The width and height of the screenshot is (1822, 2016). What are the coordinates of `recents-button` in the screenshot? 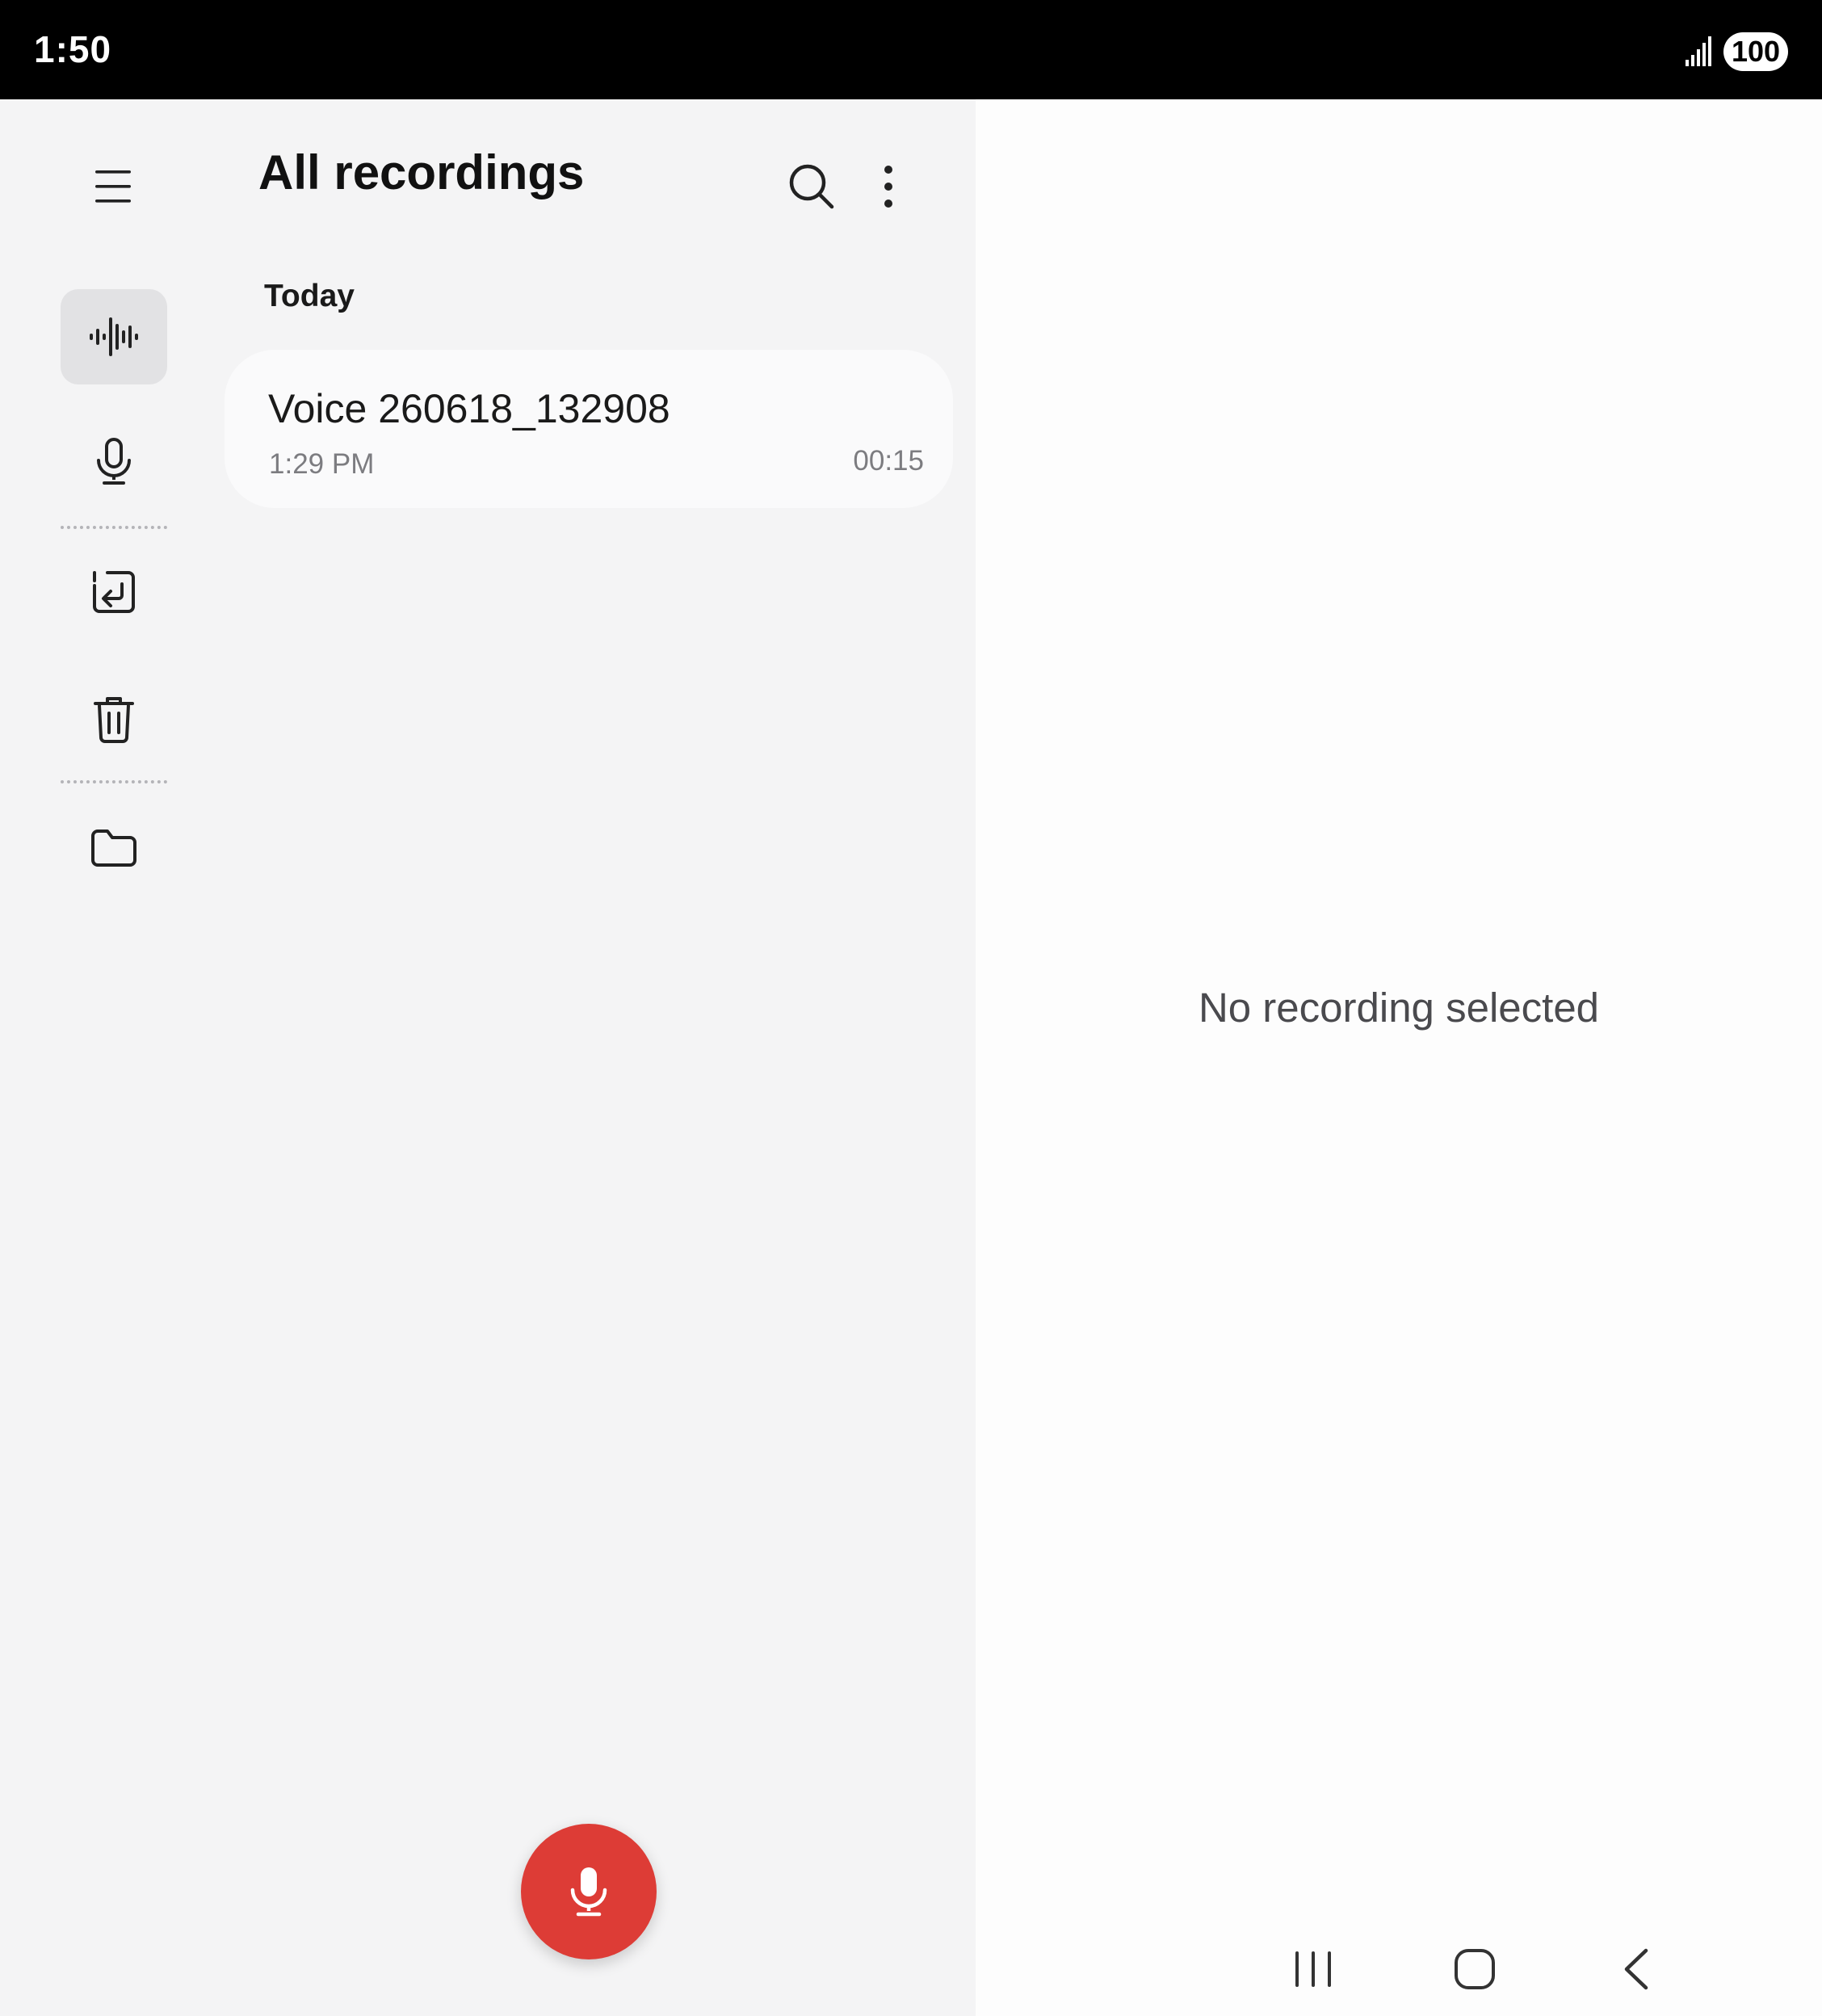 It's located at (1313, 1969).